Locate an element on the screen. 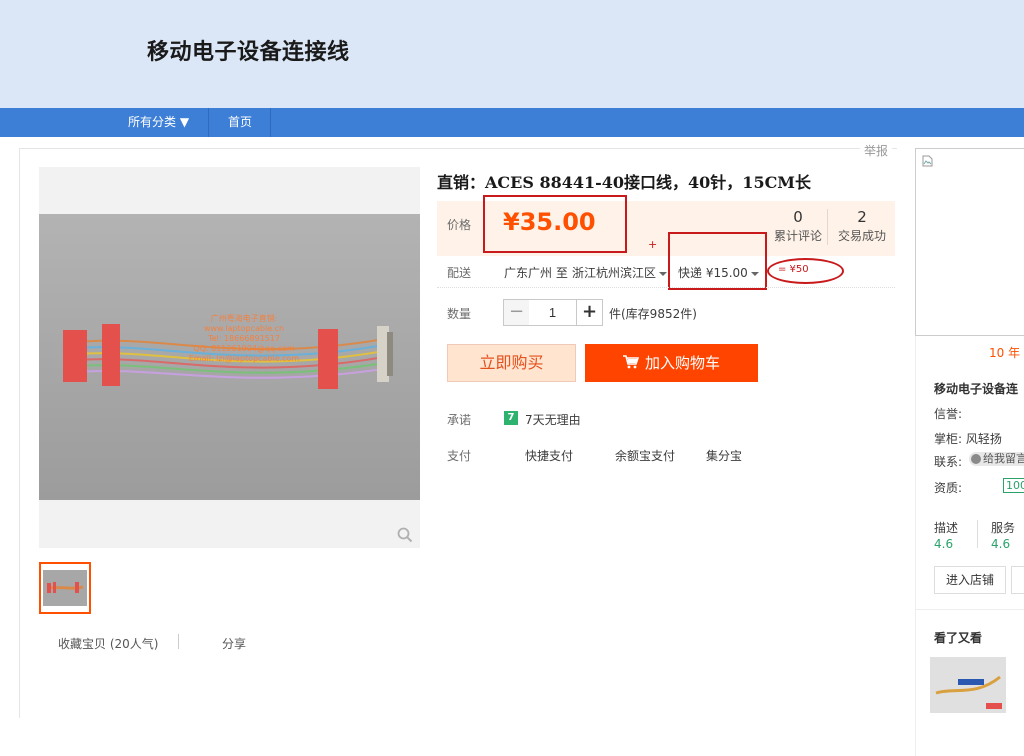 This screenshot has height=756, width=1024. rating-description: 描述 4.6 is located at coordinates (946, 535).